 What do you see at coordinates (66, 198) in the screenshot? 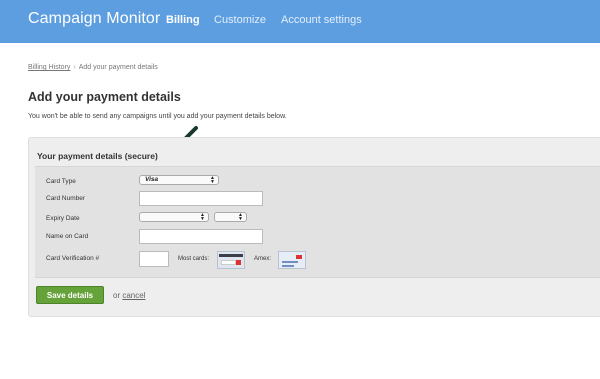
I see `card-number-label: Card Number` at bounding box center [66, 198].